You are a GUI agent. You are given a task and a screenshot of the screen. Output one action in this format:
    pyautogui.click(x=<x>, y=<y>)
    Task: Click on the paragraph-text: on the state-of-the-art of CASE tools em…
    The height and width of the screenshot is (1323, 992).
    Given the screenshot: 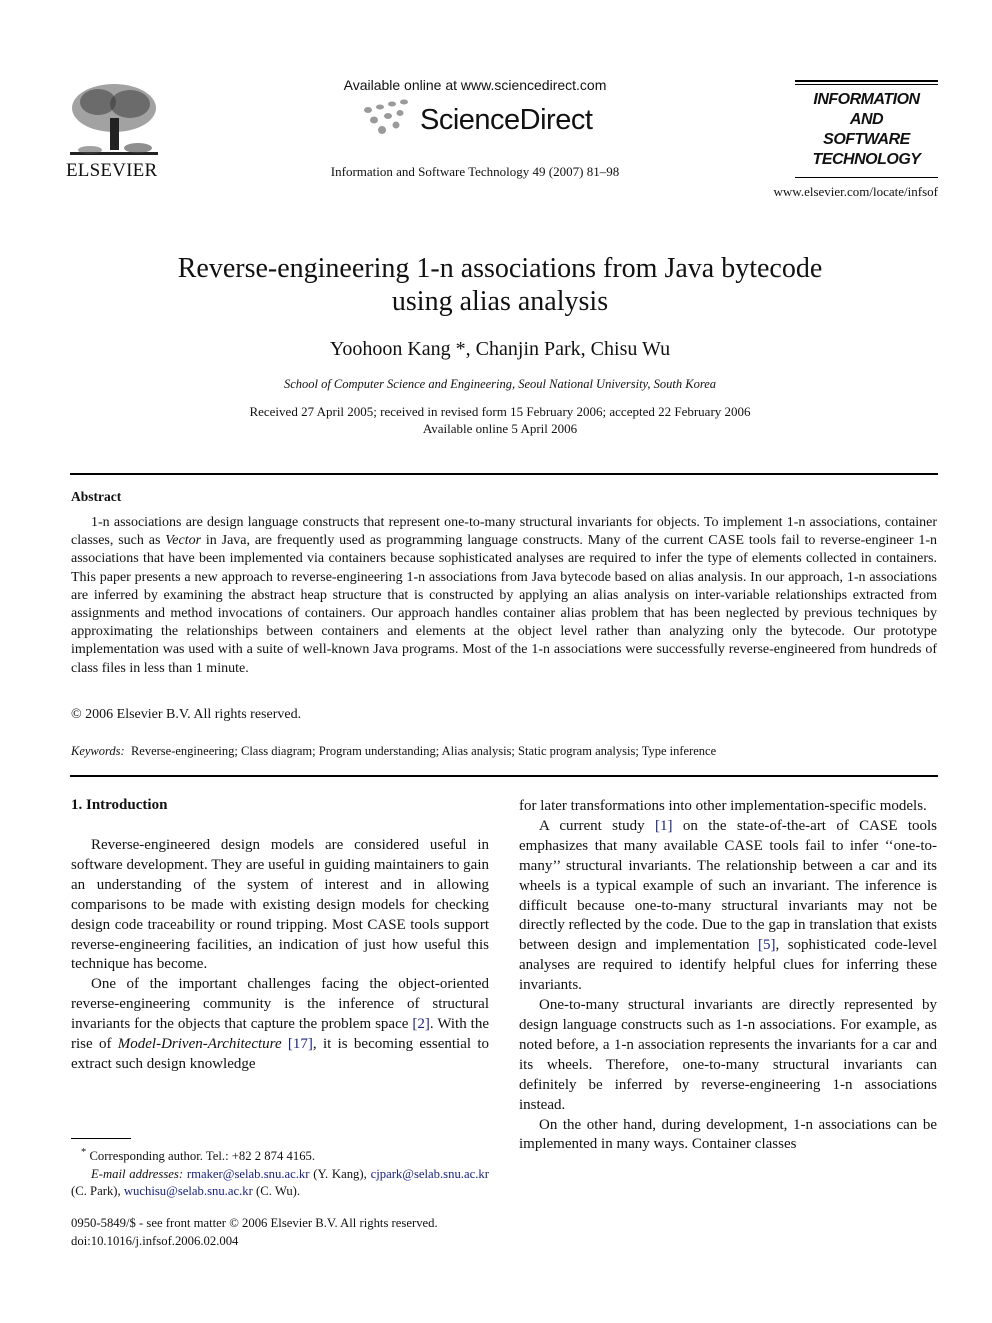 What is the action you would take?
    pyautogui.click(x=728, y=885)
    